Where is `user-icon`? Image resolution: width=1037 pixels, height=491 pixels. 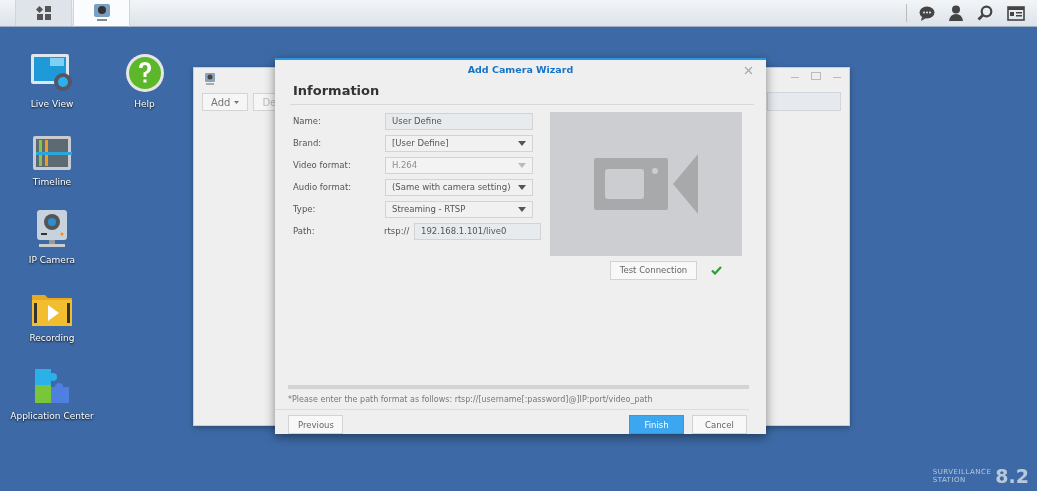
user-icon is located at coordinates (956, 13).